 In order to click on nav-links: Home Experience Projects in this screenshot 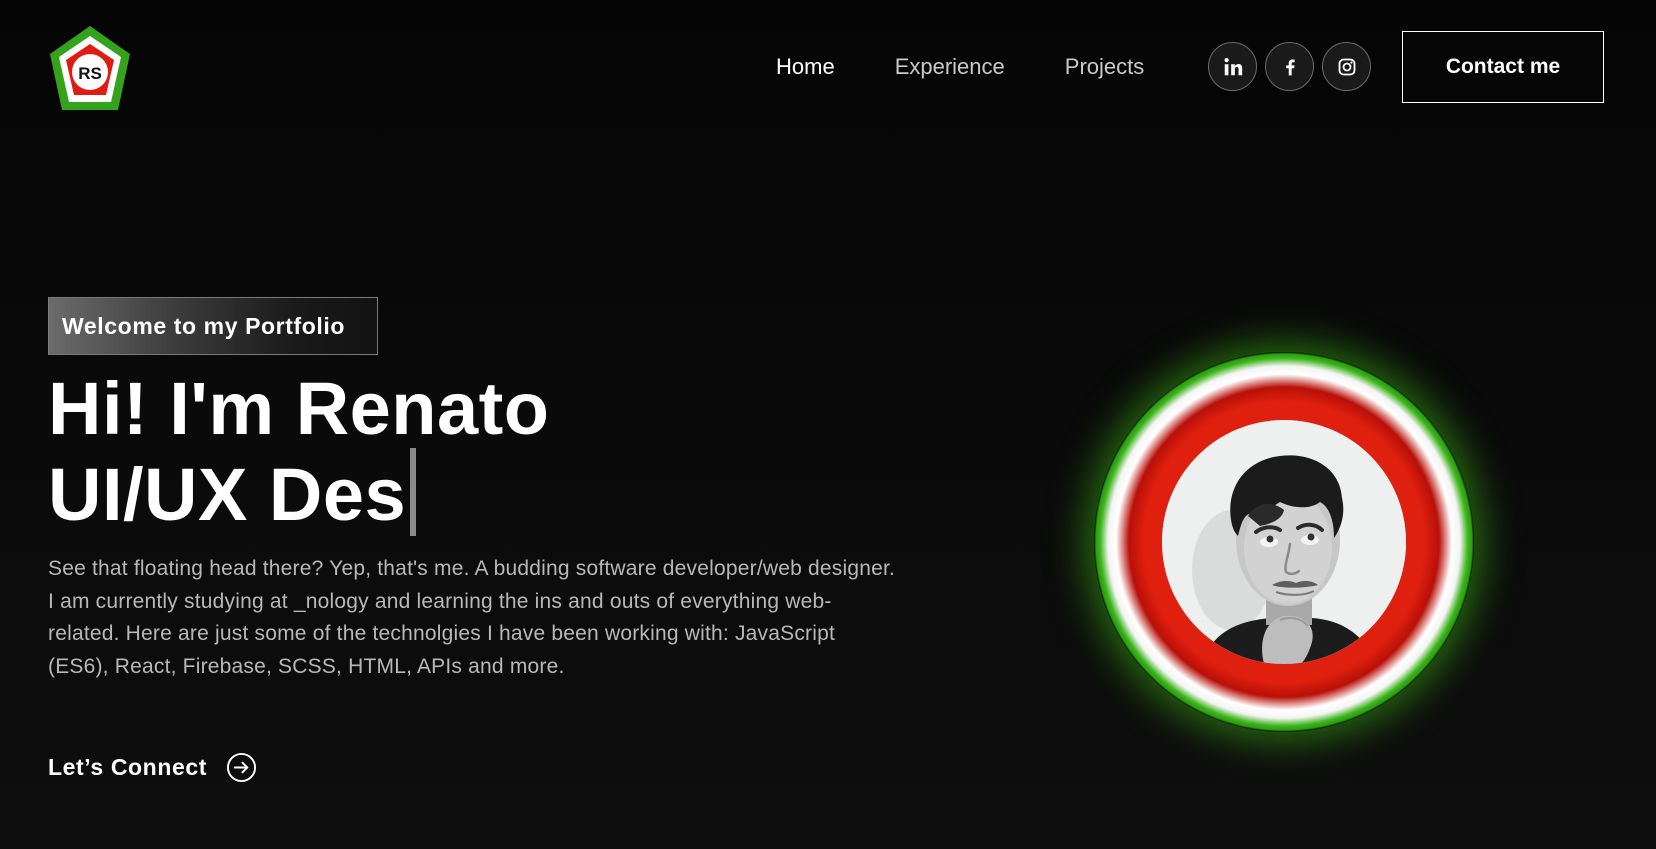, I will do `click(990, 67)`.